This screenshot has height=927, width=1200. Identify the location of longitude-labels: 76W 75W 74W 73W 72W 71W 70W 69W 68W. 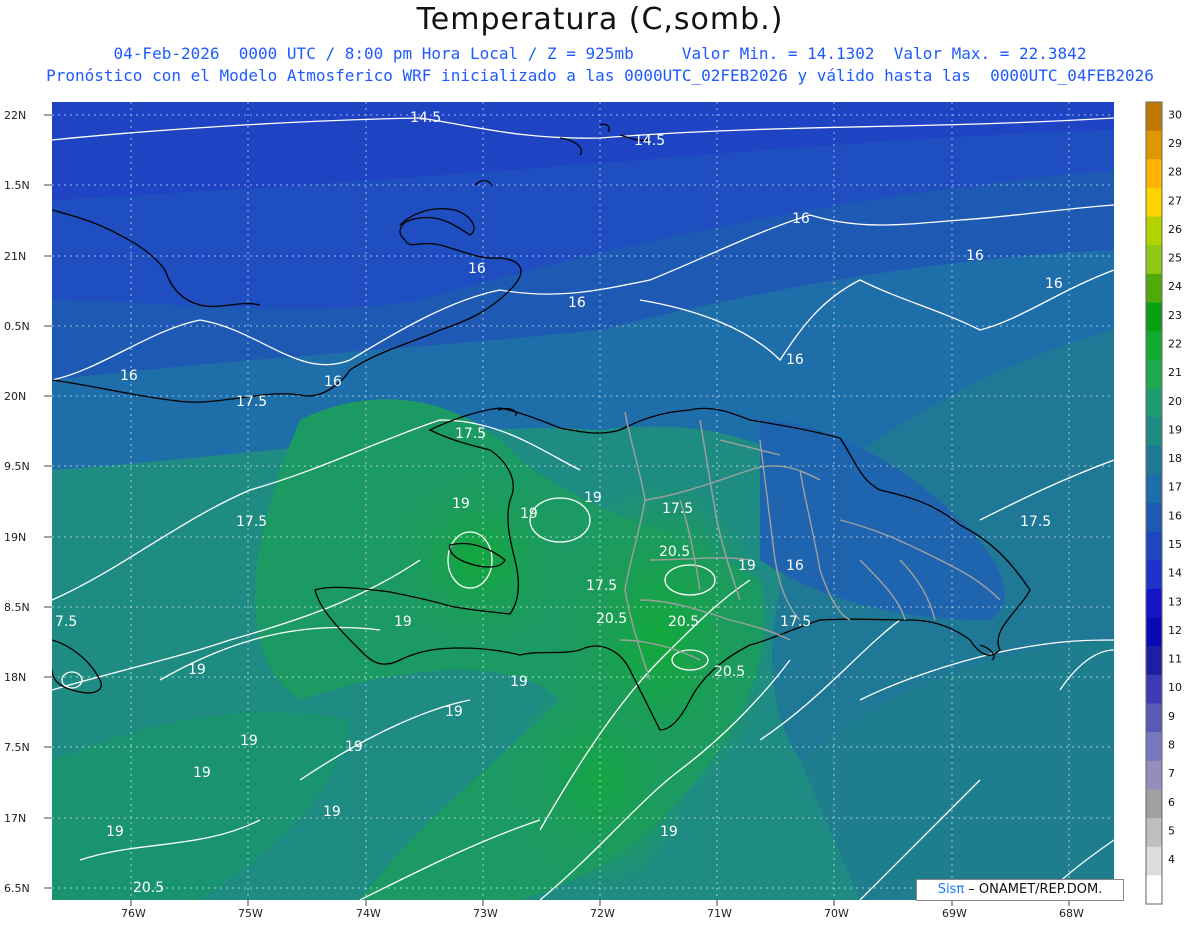
(602, 913).